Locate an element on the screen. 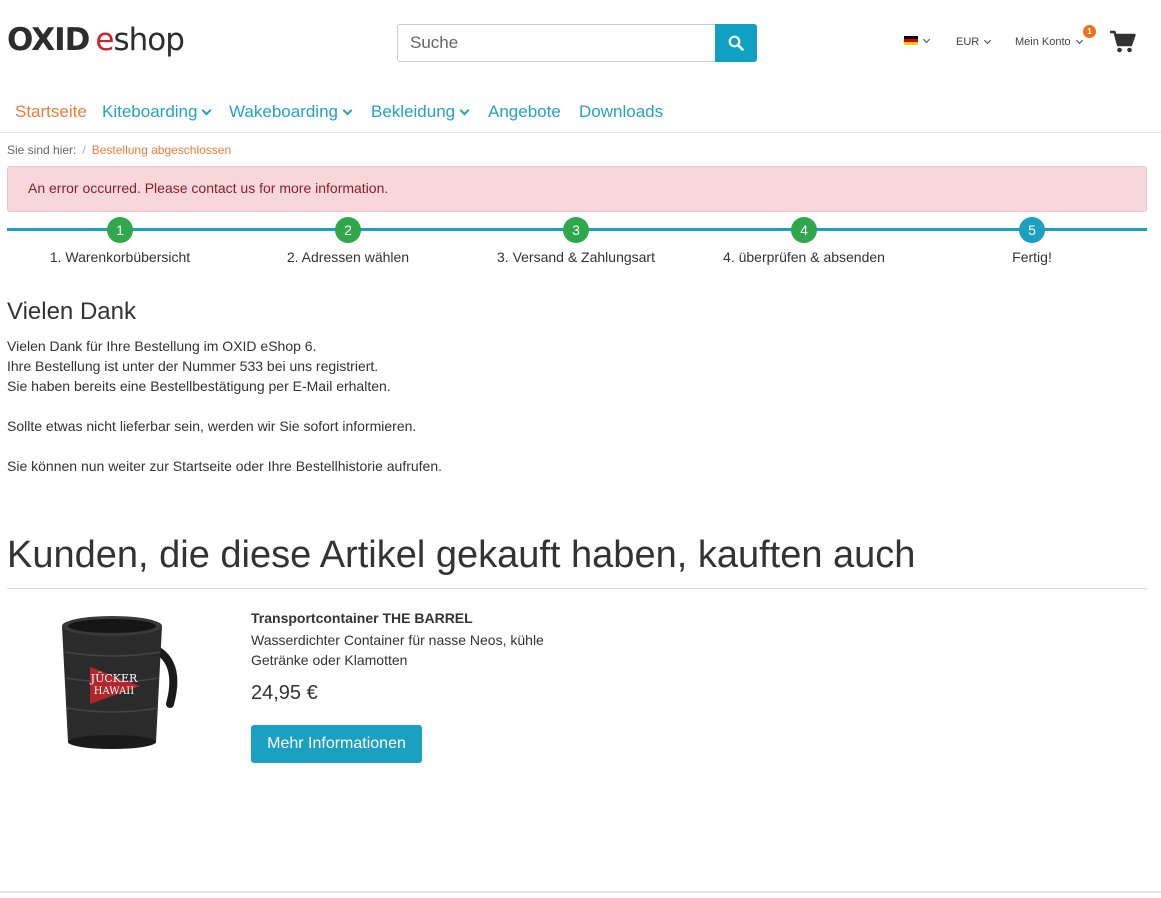 The height and width of the screenshot is (898, 1161). nav-label: Downloads is located at coordinates (621, 111).